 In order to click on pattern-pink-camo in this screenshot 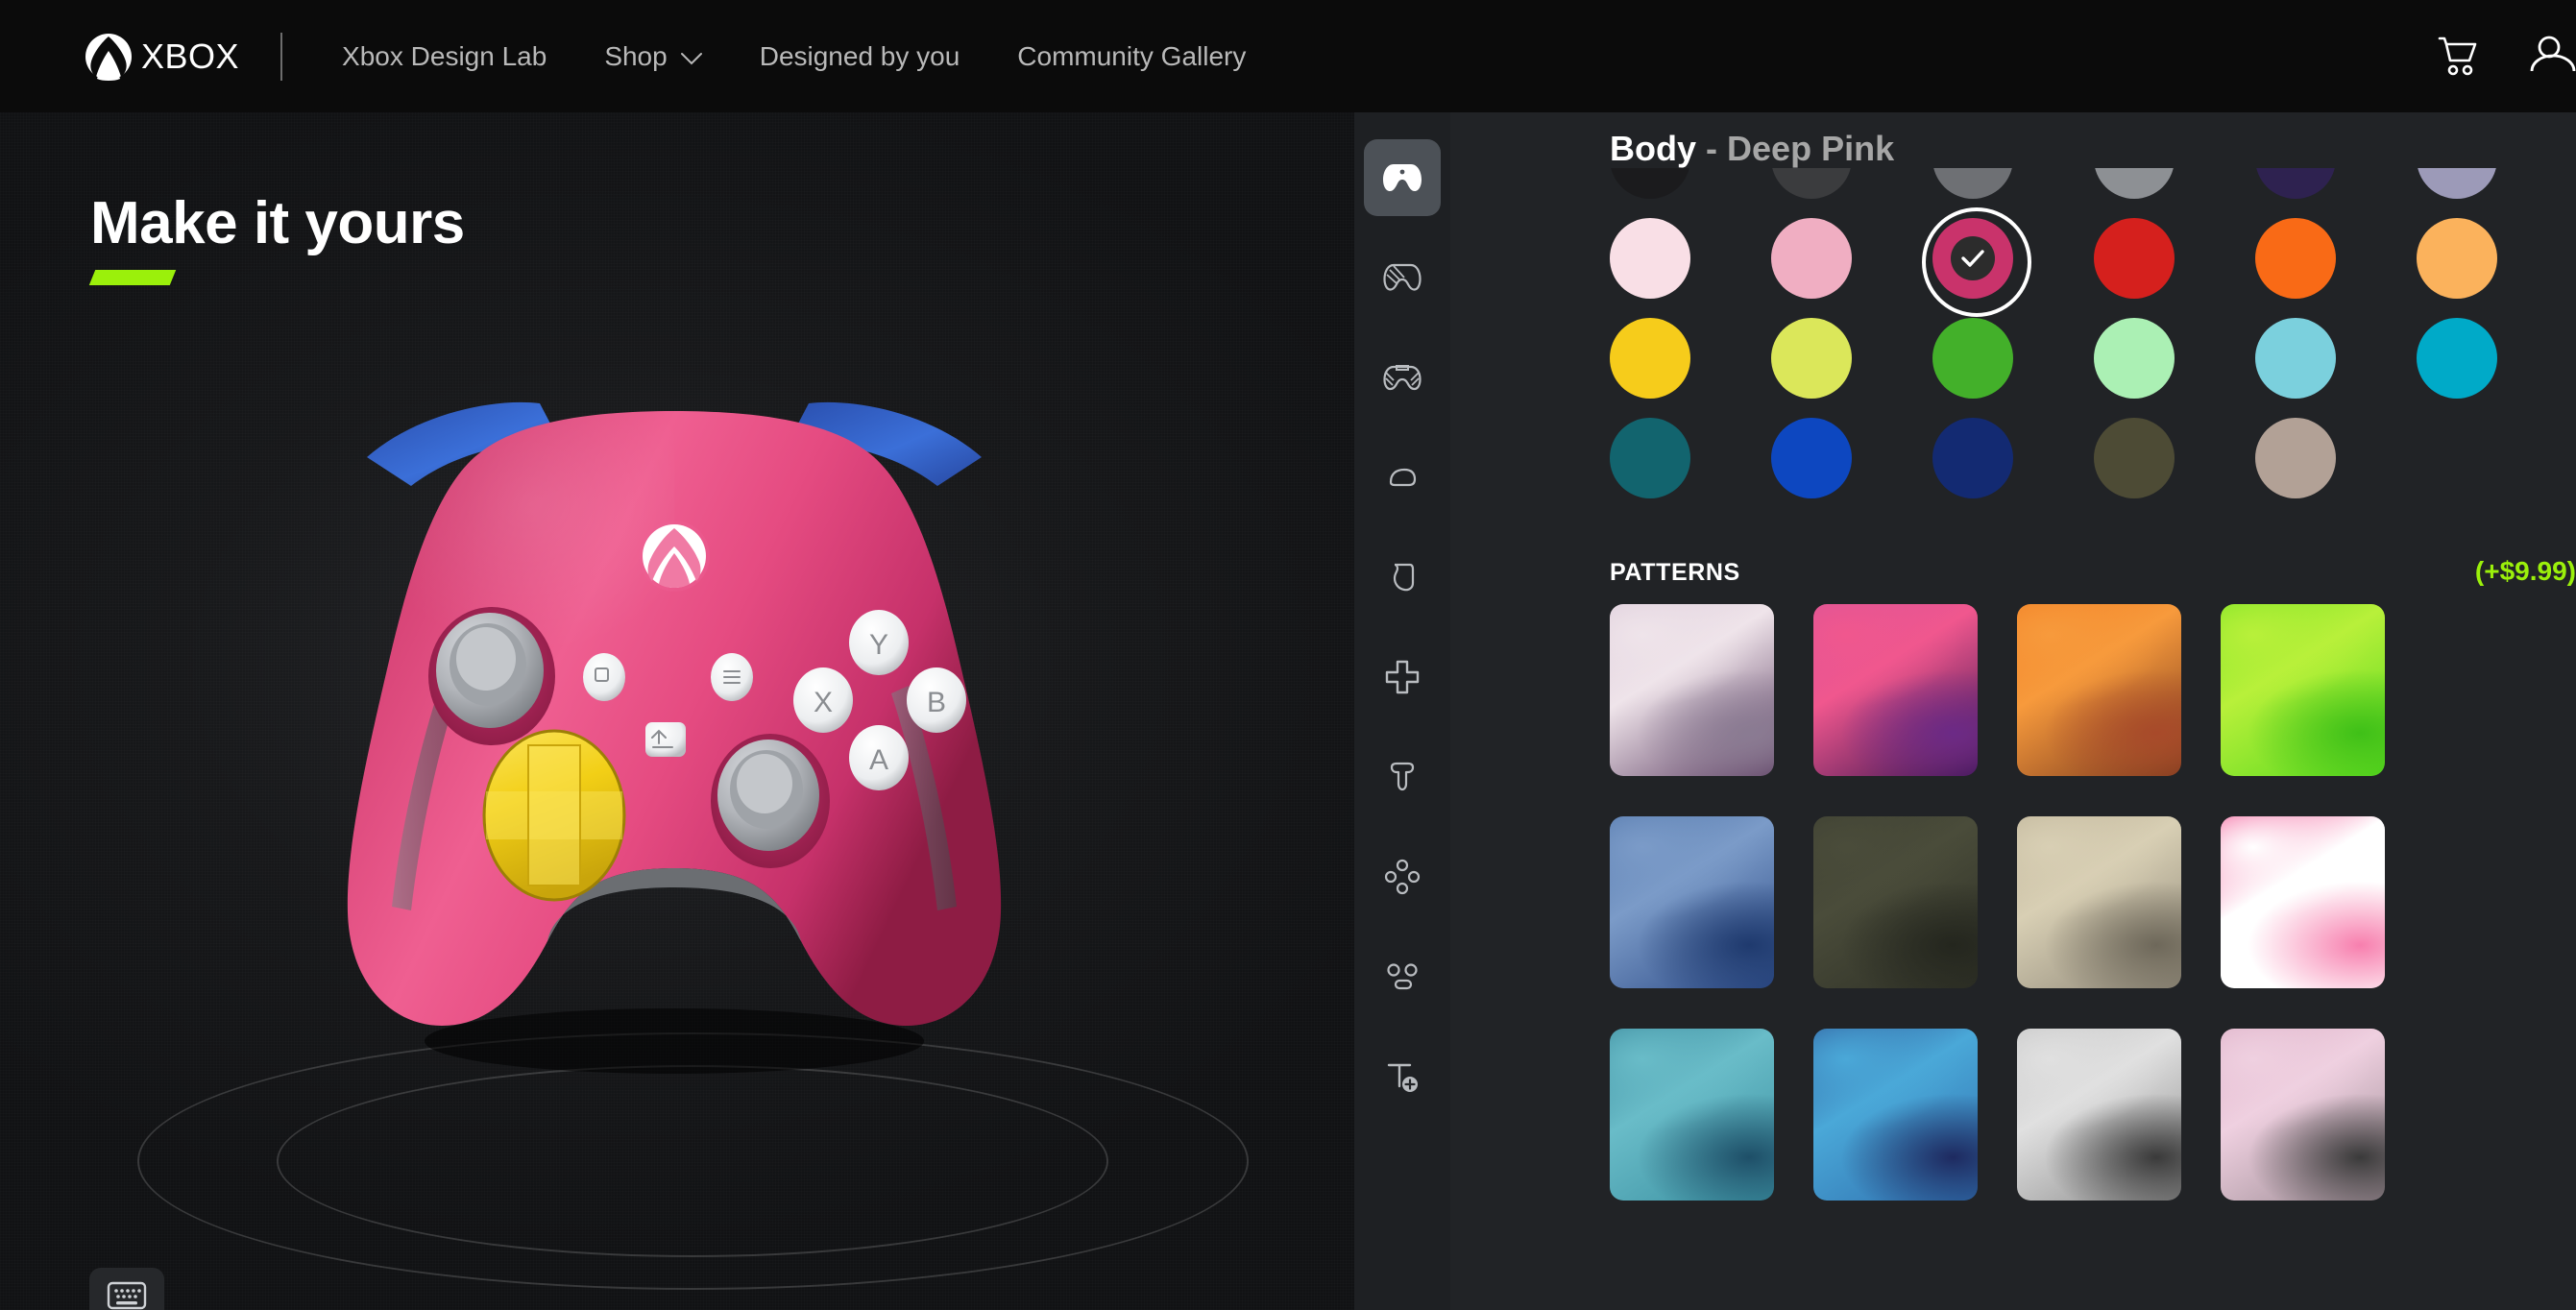, I will do `click(2303, 1115)`.